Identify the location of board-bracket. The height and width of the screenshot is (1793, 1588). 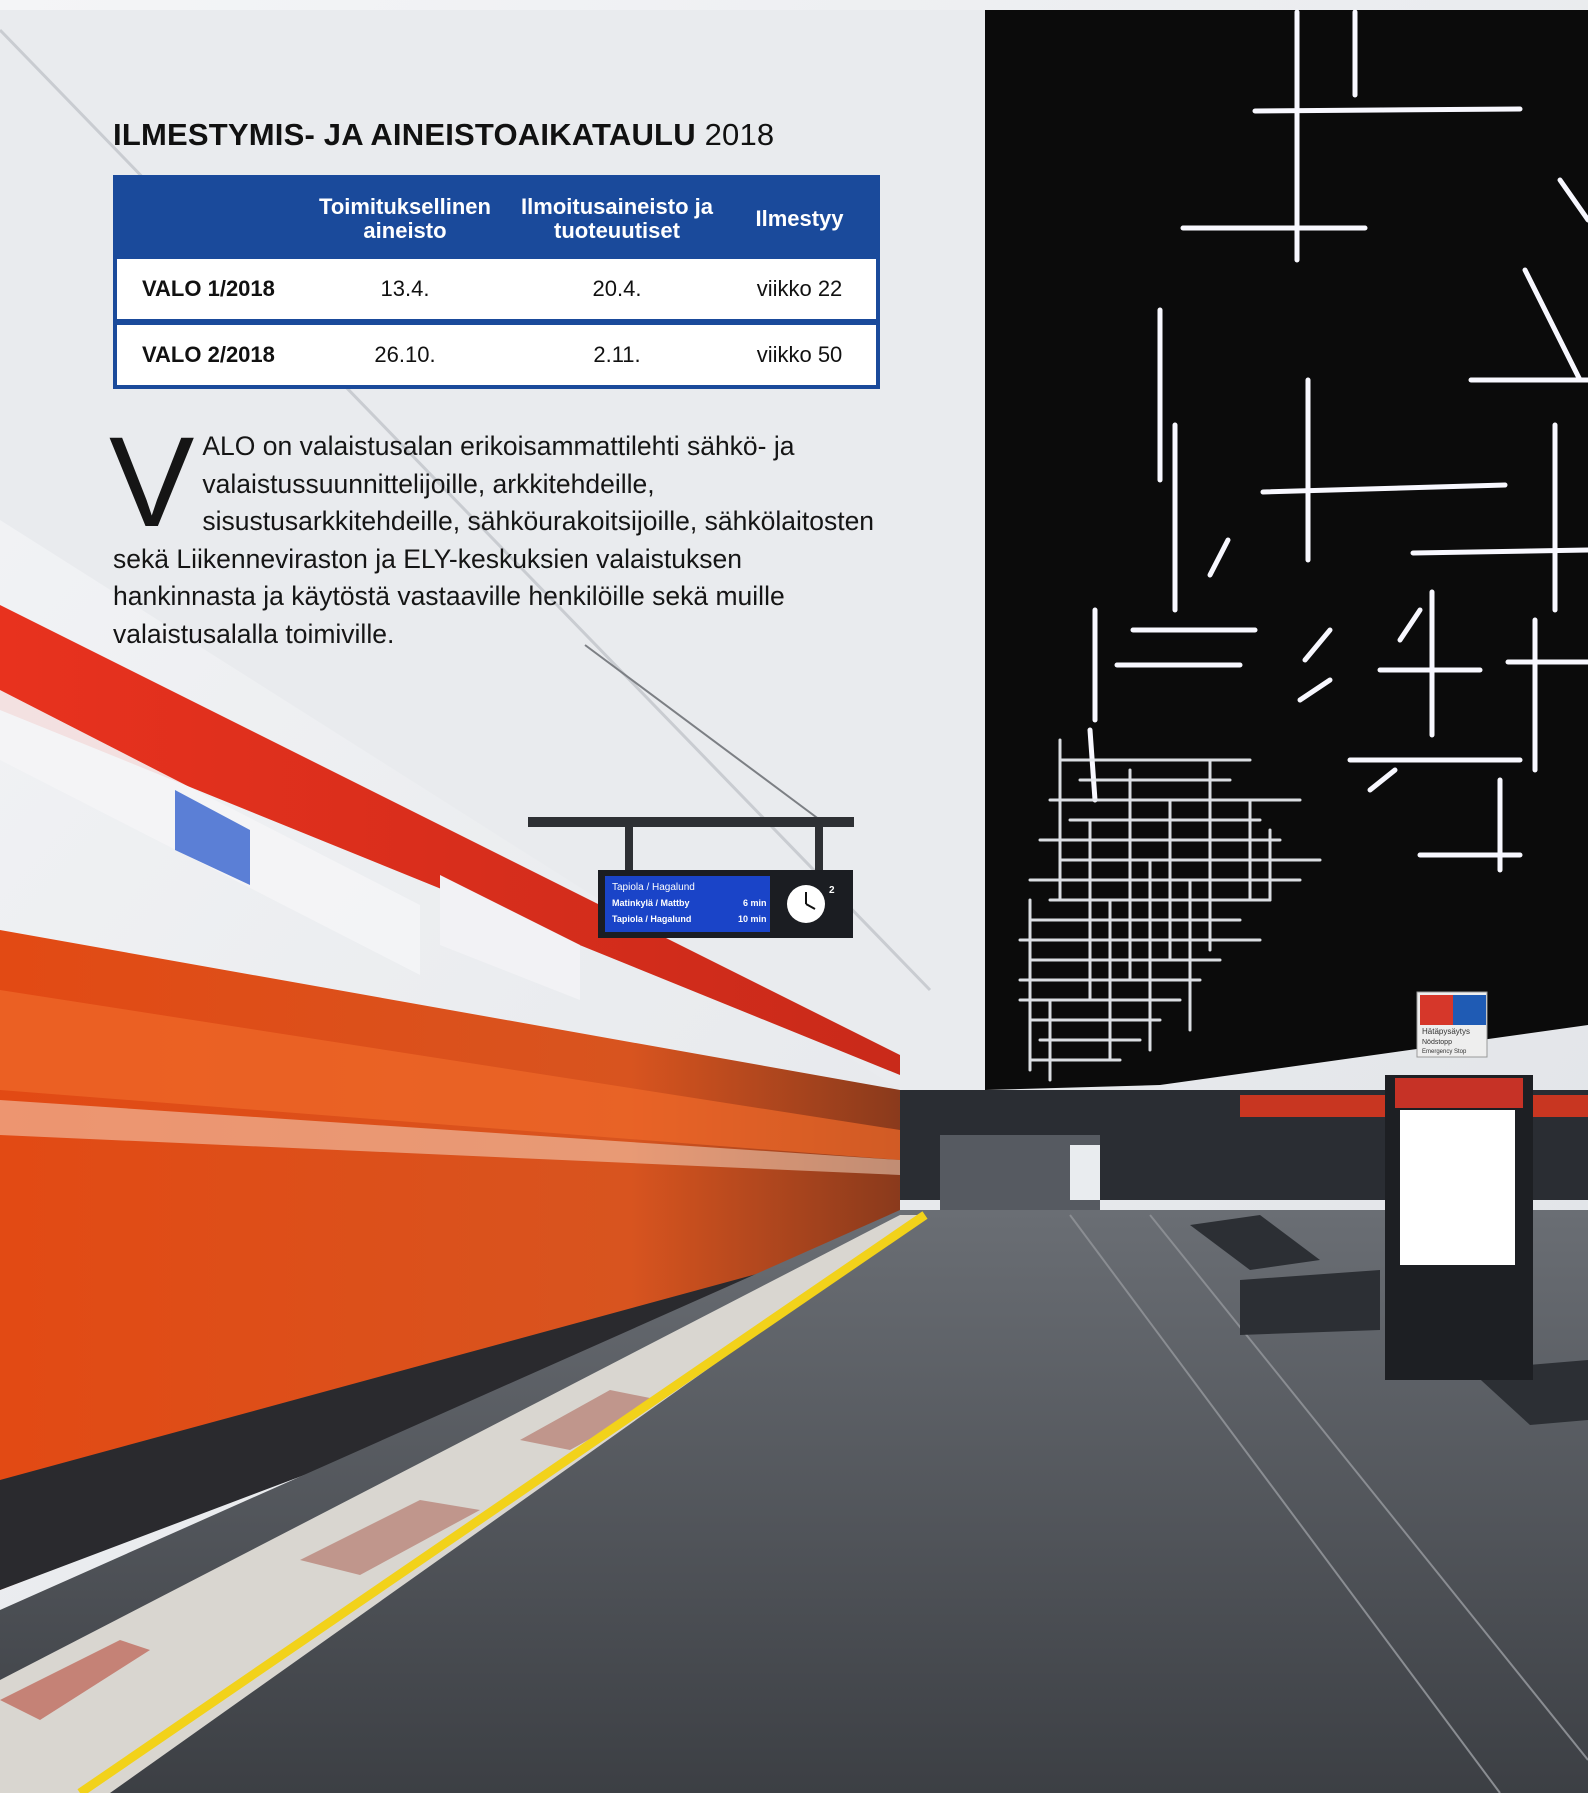
(691, 822).